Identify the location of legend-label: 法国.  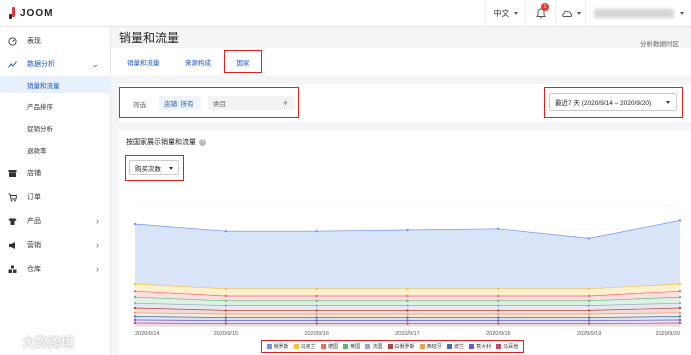
(377, 347).